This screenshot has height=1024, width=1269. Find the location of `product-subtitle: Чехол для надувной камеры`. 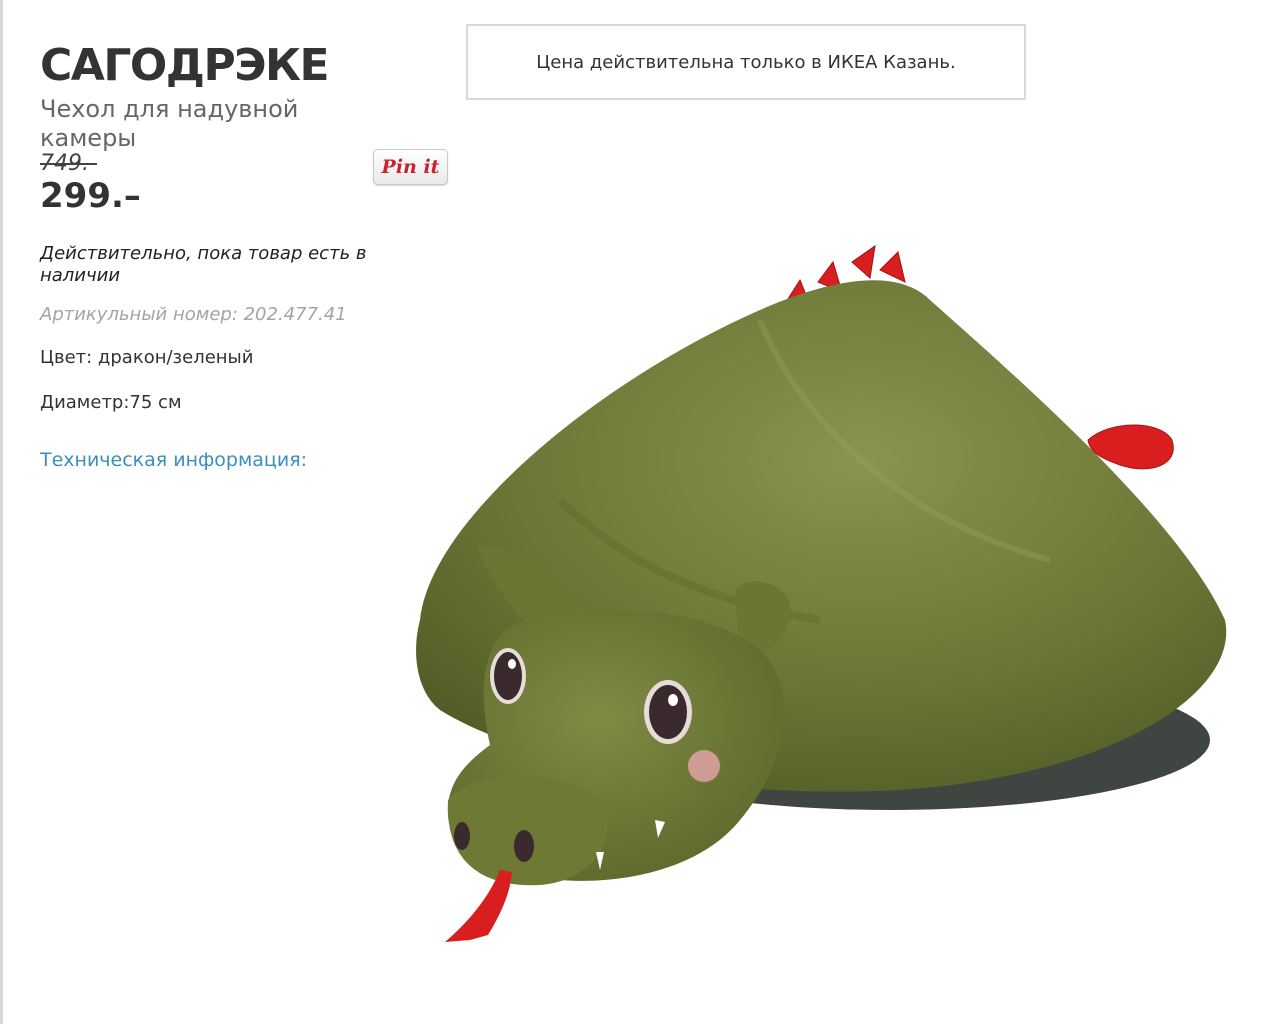

product-subtitle: Чехол для надувной камеры is located at coordinates (169, 123).